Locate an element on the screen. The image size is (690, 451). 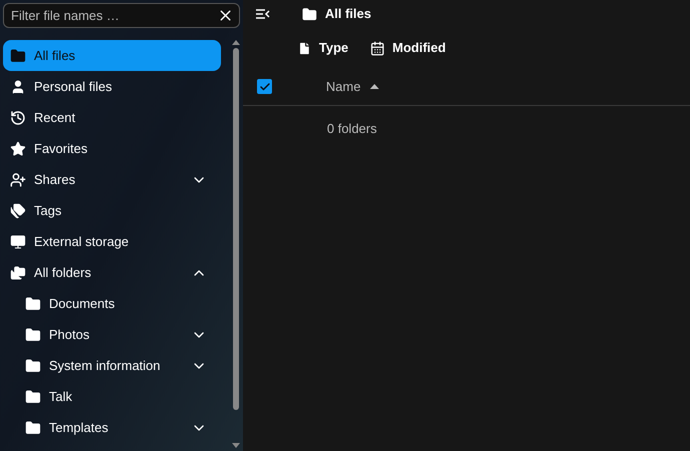
history-icon is located at coordinates (18, 118).